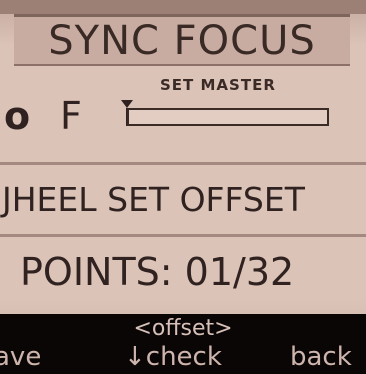 This screenshot has width=366, height=374. I want to click on softkey-mode-label: <offset>, so click(183, 328).